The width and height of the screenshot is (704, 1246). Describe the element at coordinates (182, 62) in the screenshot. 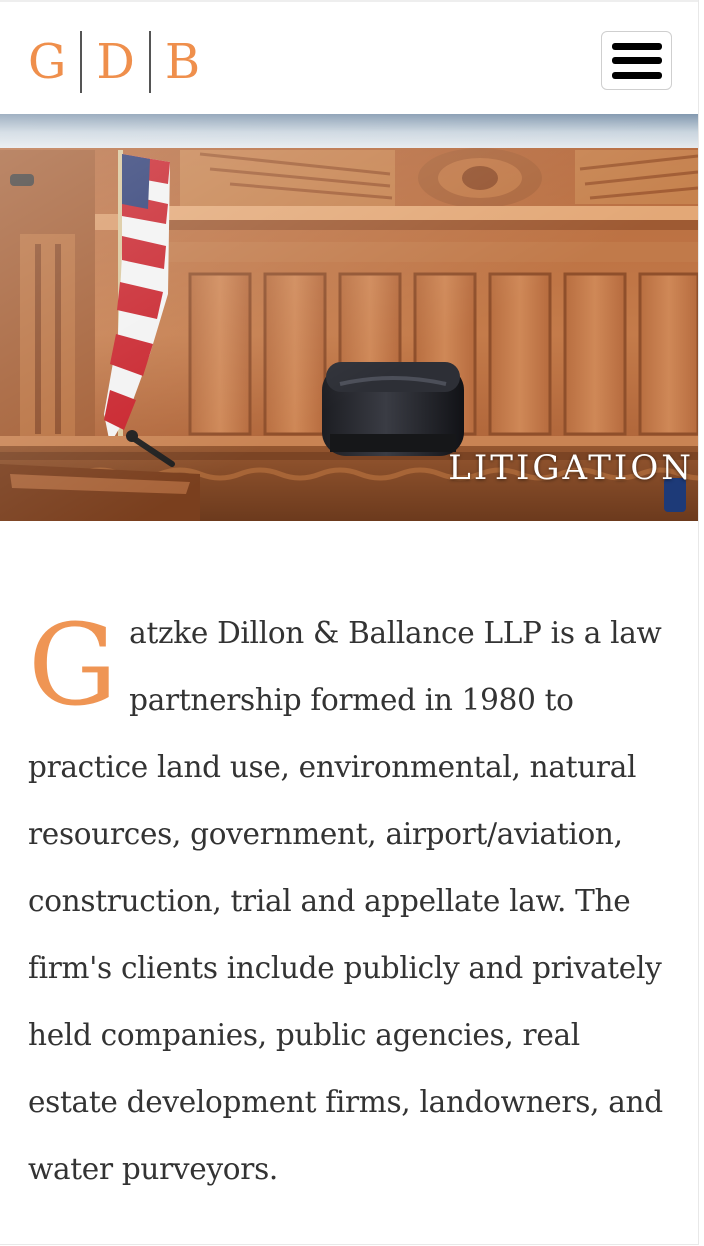

I see `logo-letter-b: B` at that location.